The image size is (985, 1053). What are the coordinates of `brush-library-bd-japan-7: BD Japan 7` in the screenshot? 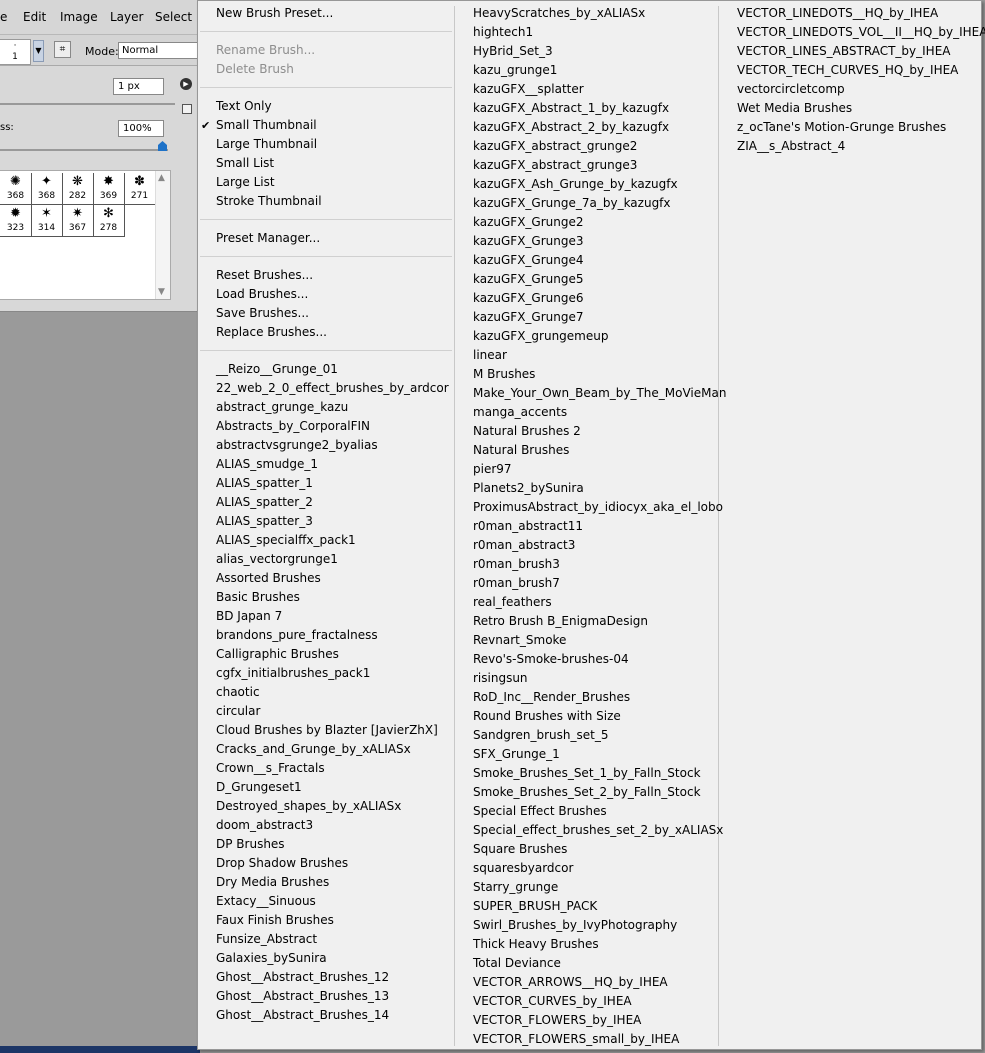 It's located at (326, 616).